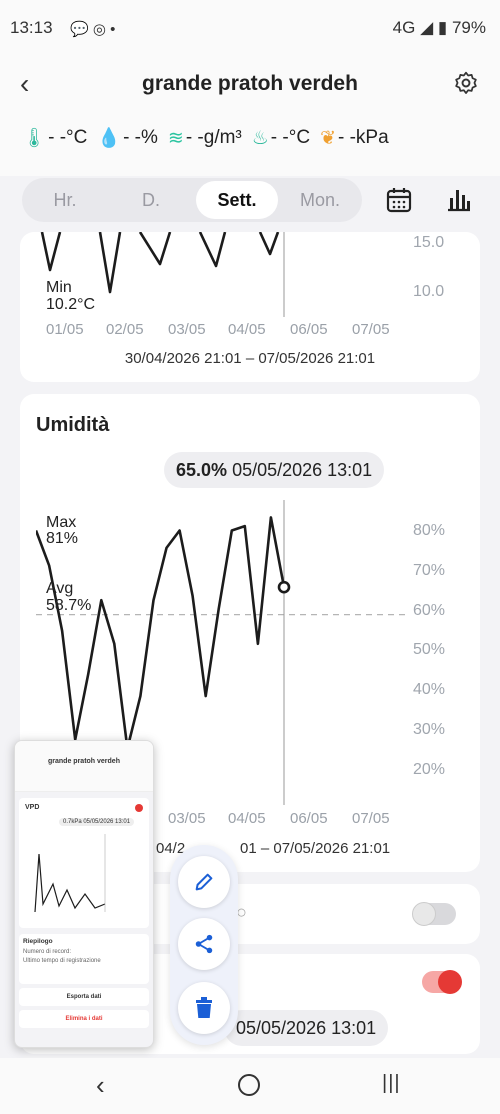 This screenshot has width=500, height=1114. I want to click on temp-min-value: 10.2°C, so click(71, 304).